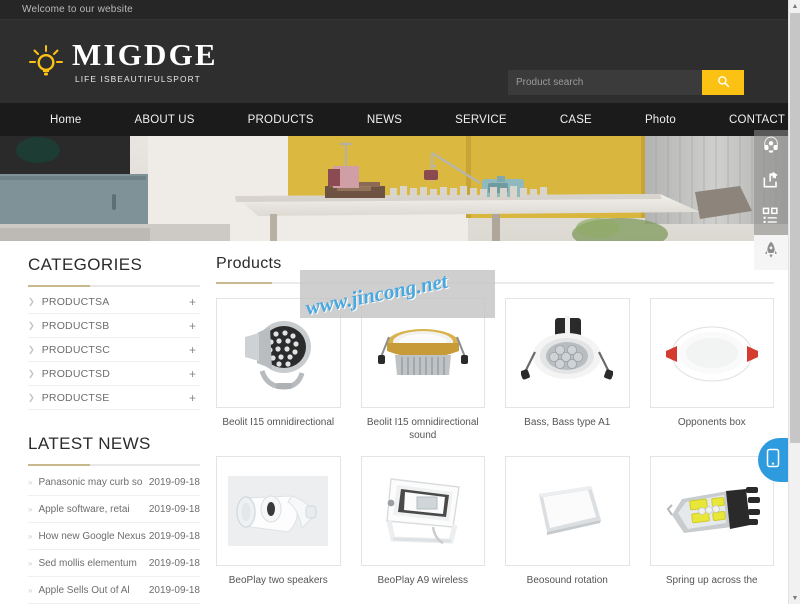 This screenshot has width=800, height=604. I want to click on floating-toolbar, so click(771, 200).